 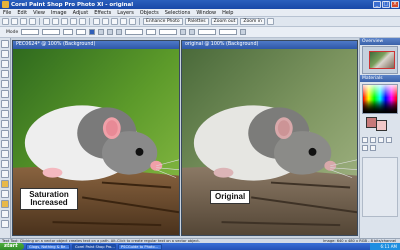 I want to click on zoom-tool-icon, so click(x=5, y=54).